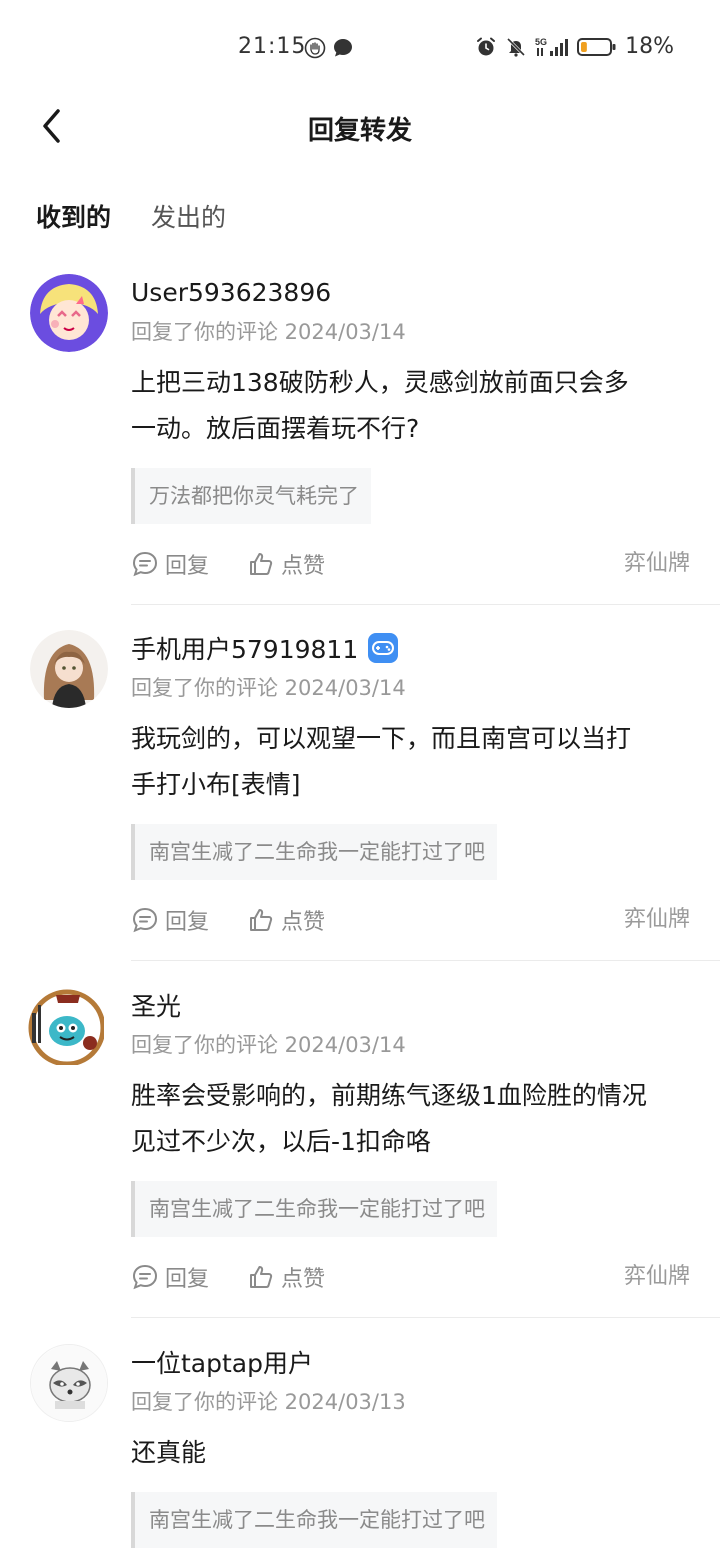 Image resolution: width=720 pixels, height=1563 pixels. Describe the element at coordinates (315, 48) in the screenshot. I see `hand-gesture-icon` at that location.